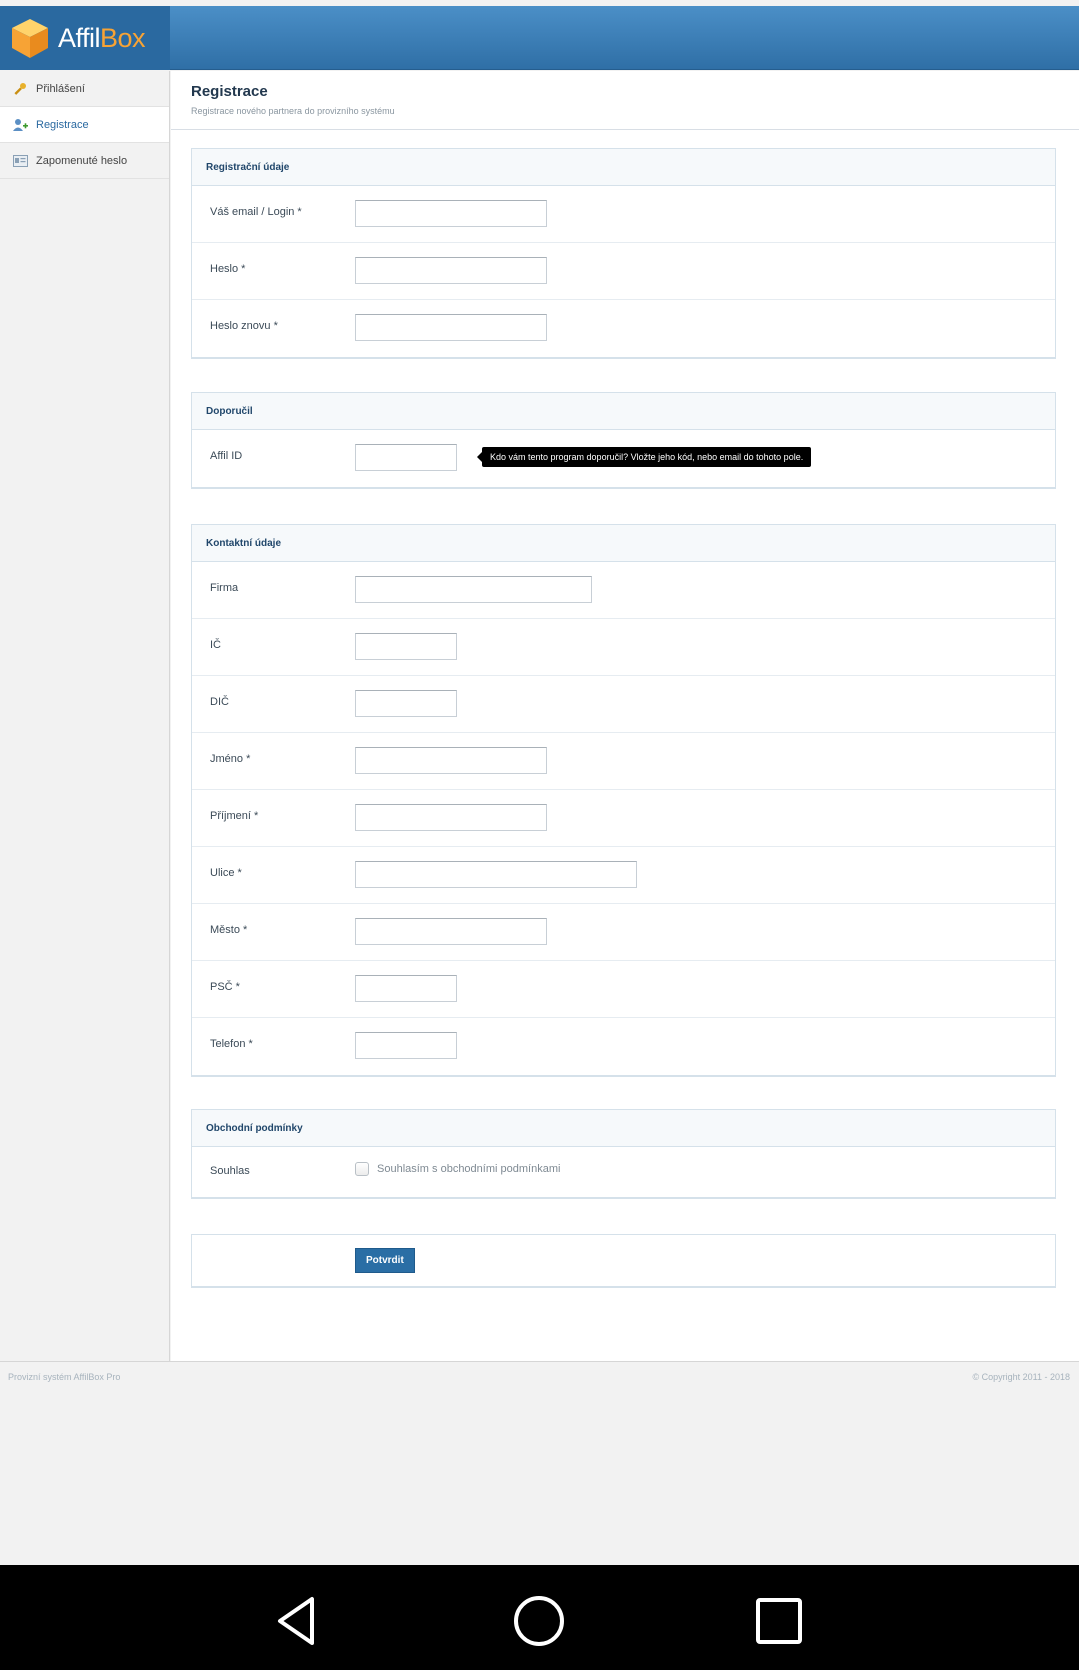 This screenshot has height=1670, width=1079. I want to click on consent-label: Souhlas, so click(230, 1171).